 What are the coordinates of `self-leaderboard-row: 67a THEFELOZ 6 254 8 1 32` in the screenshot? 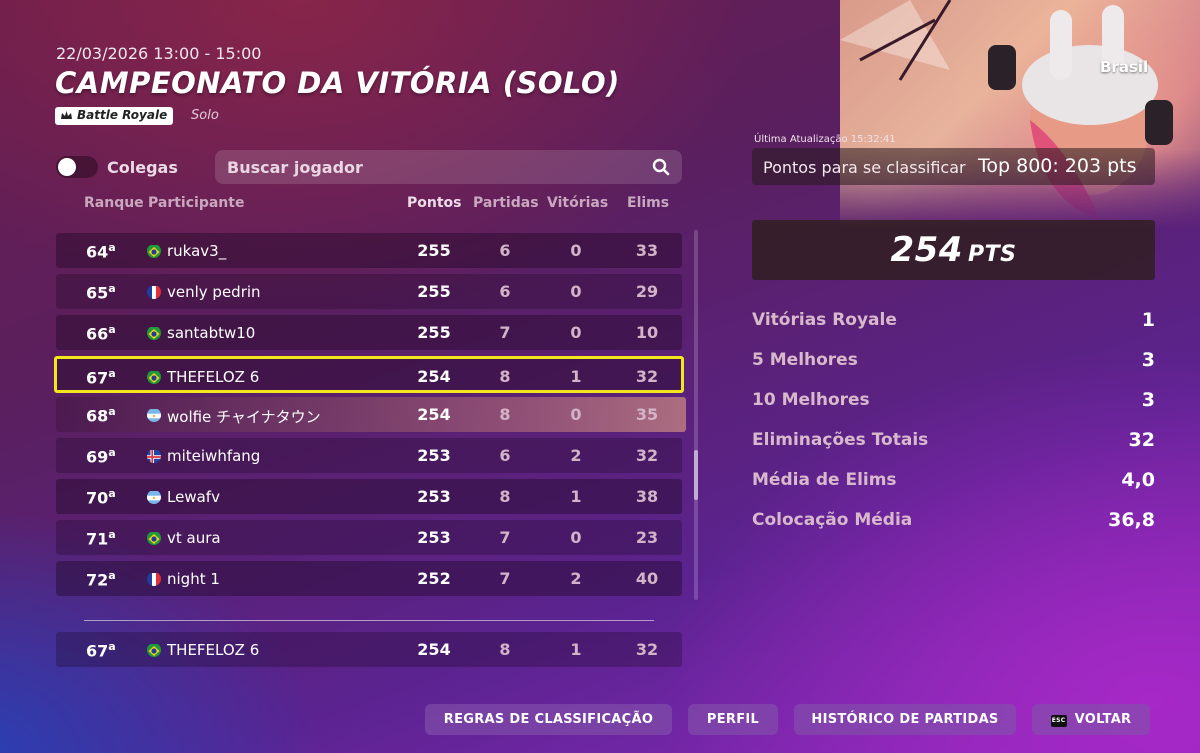 It's located at (369, 649).